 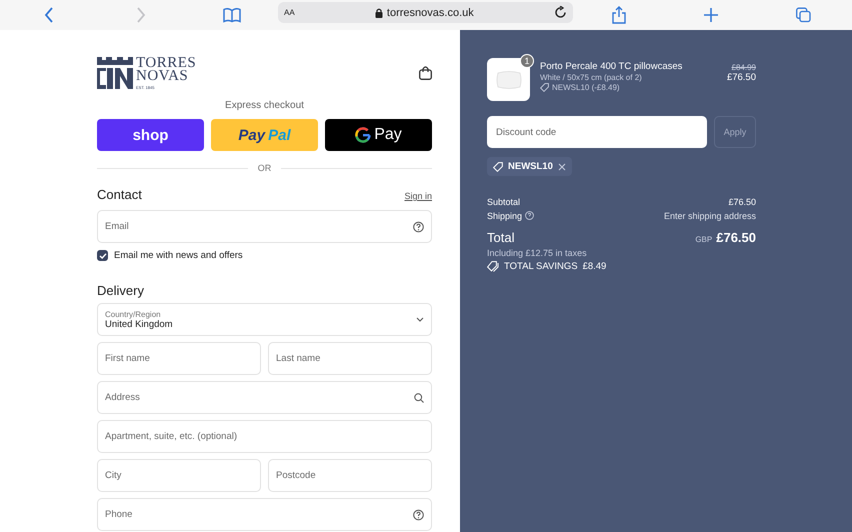 I want to click on paypal-pay-button: Pay Pal, so click(x=264, y=135).